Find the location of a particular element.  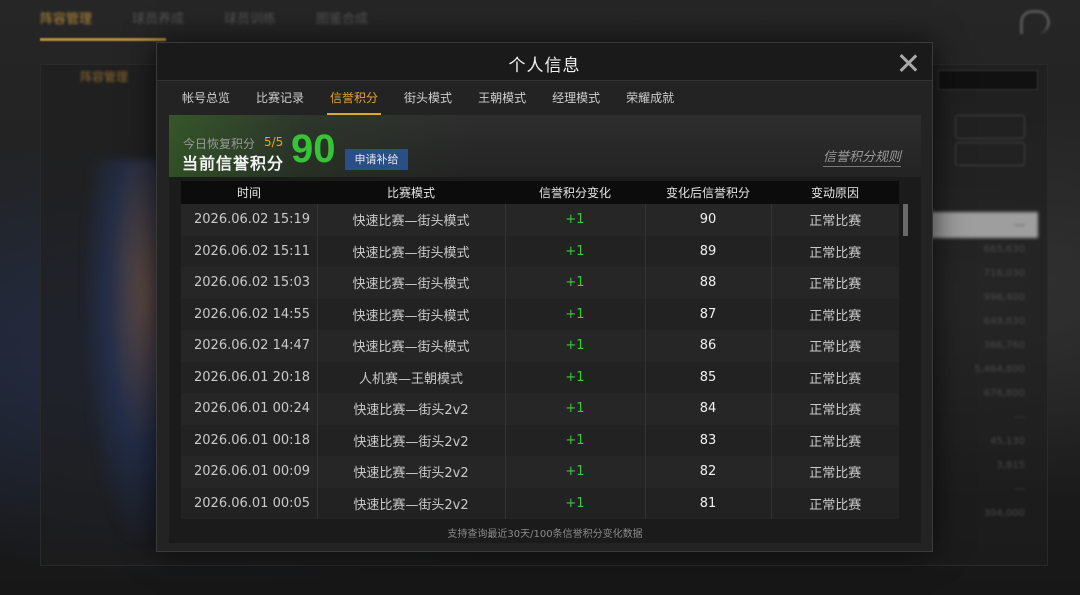

table-row: 2026.06.01 00:09 快速比赛—街头2v2 +1 82 正常比赛 is located at coordinates (540, 472).